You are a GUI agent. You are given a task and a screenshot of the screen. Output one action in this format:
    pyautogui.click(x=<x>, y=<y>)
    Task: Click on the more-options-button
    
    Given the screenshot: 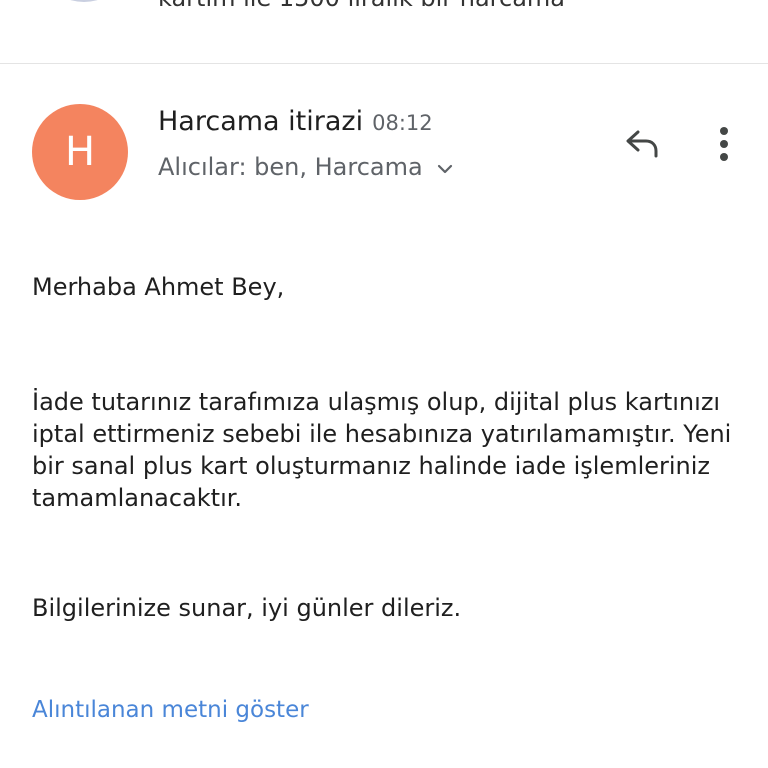 What is the action you would take?
    pyautogui.click(x=724, y=144)
    